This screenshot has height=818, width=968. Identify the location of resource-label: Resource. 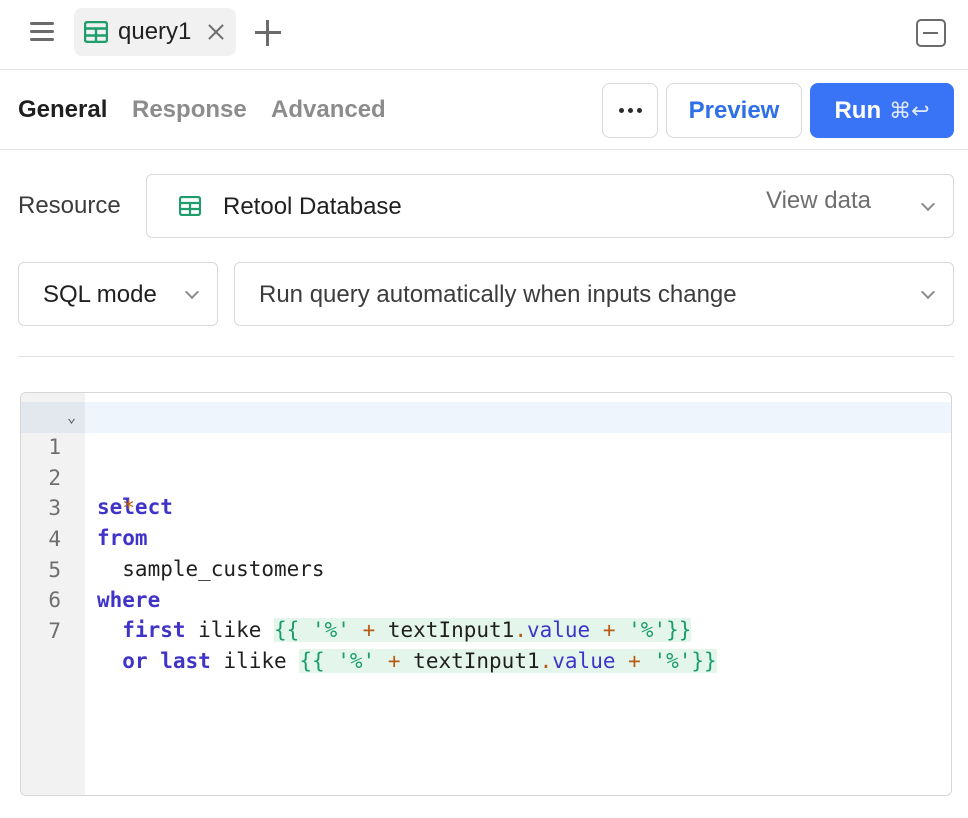
(69, 205).